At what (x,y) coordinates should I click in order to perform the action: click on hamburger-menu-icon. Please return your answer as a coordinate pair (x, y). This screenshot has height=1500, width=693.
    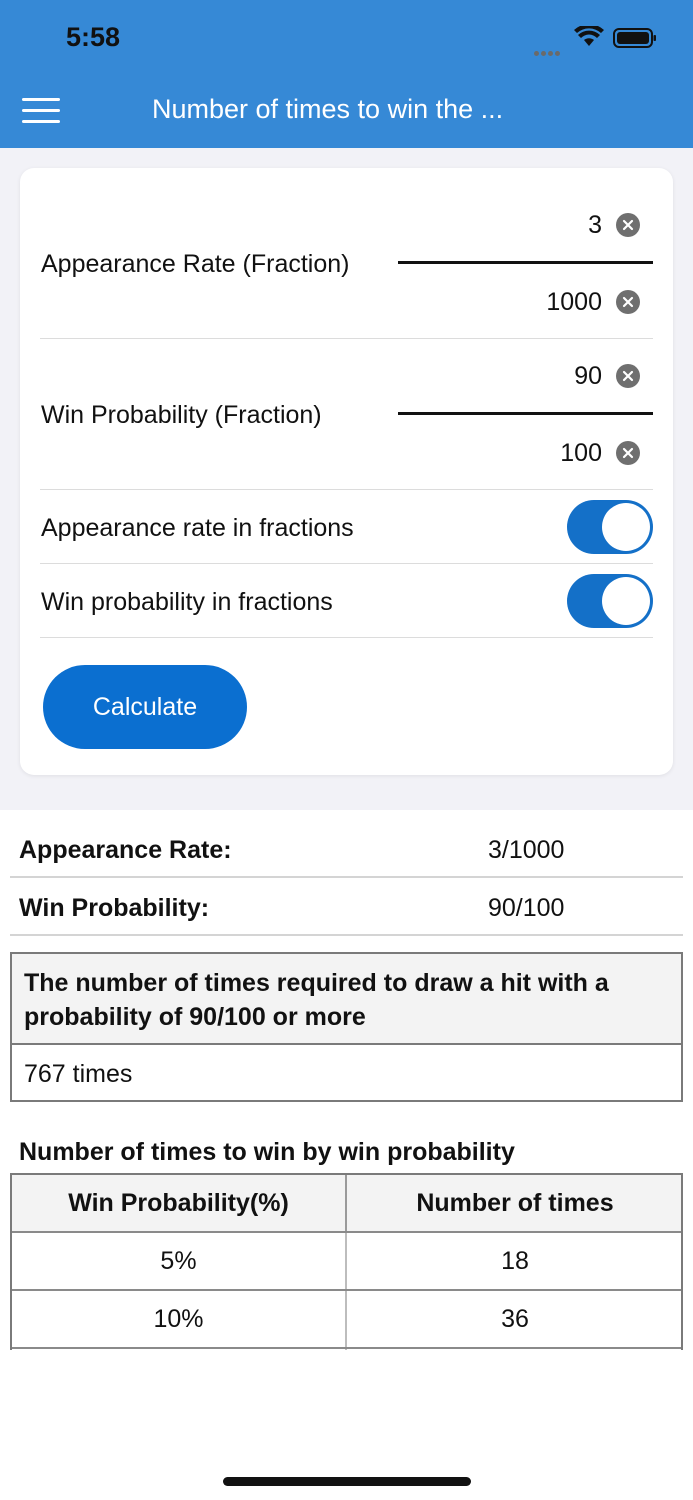
    Looking at the image, I should click on (42, 111).